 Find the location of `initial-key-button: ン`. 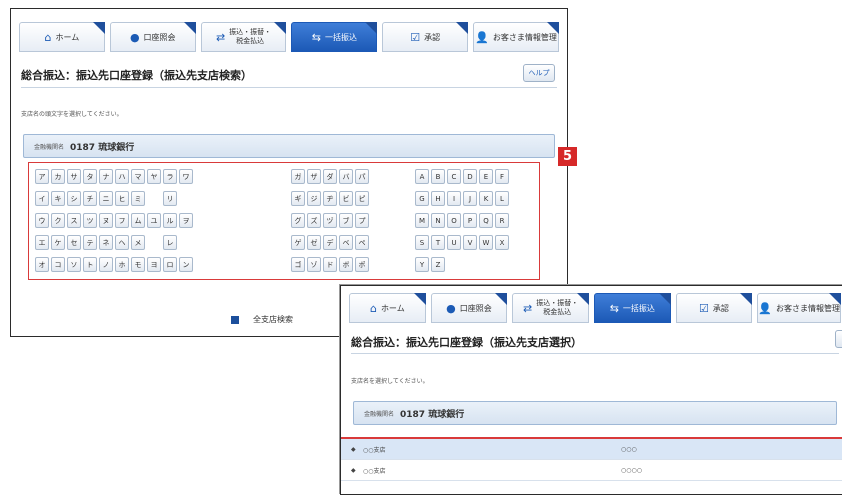

initial-key-button: ン is located at coordinates (186, 264).